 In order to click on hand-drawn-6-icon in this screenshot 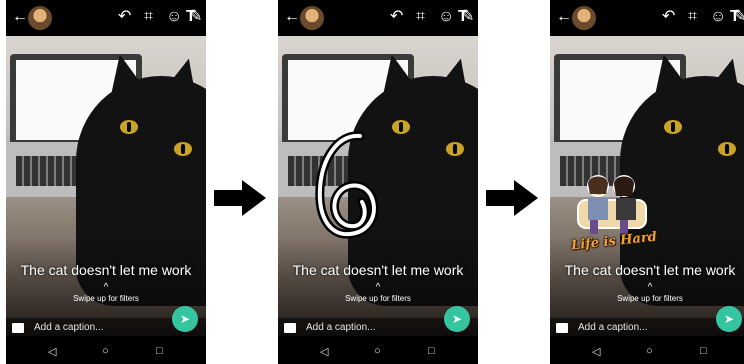, I will do `click(348, 186)`.